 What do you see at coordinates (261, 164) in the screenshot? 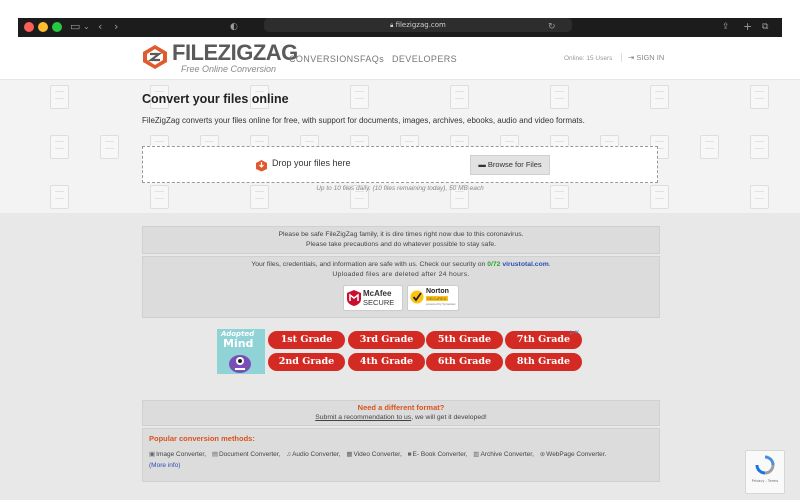
I see `upload-icon` at bounding box center [261, 164].